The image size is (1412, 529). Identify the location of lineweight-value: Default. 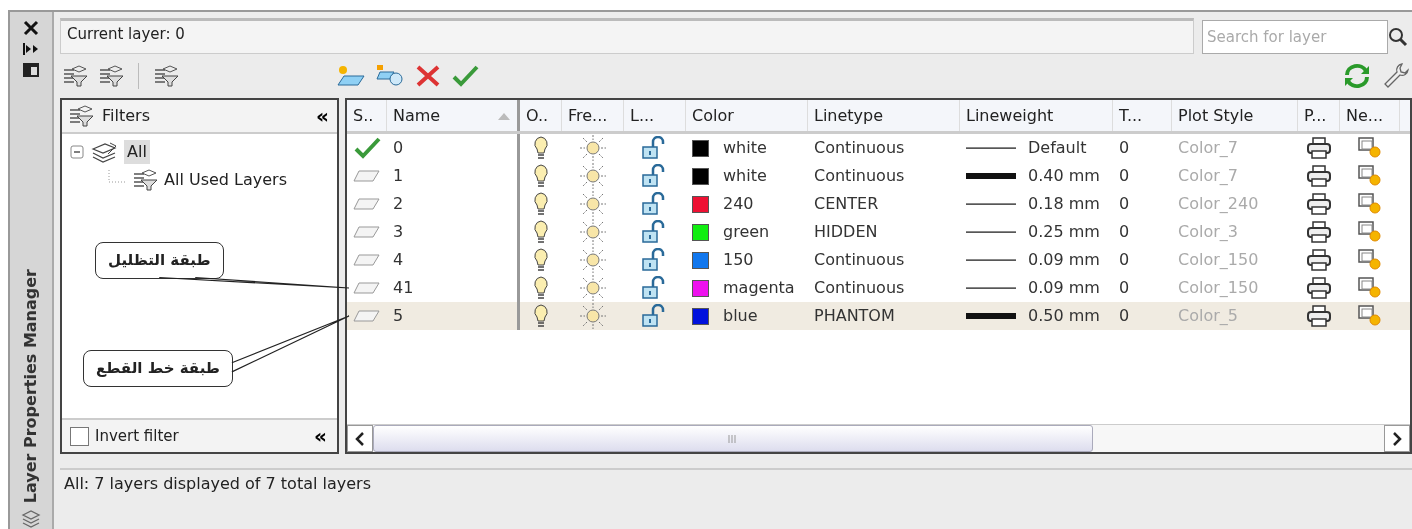
(1057, 148).